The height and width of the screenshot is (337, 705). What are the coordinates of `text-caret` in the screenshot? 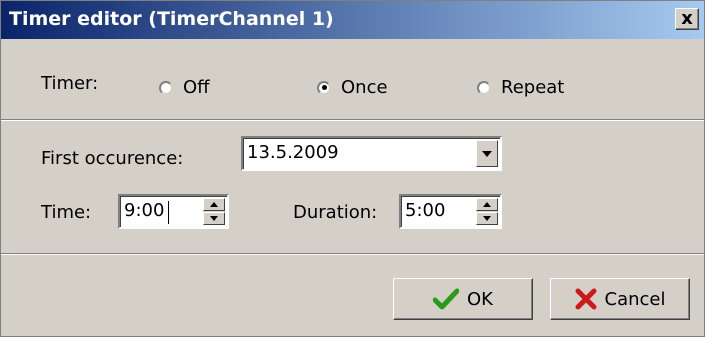 It's located at (168, 212).